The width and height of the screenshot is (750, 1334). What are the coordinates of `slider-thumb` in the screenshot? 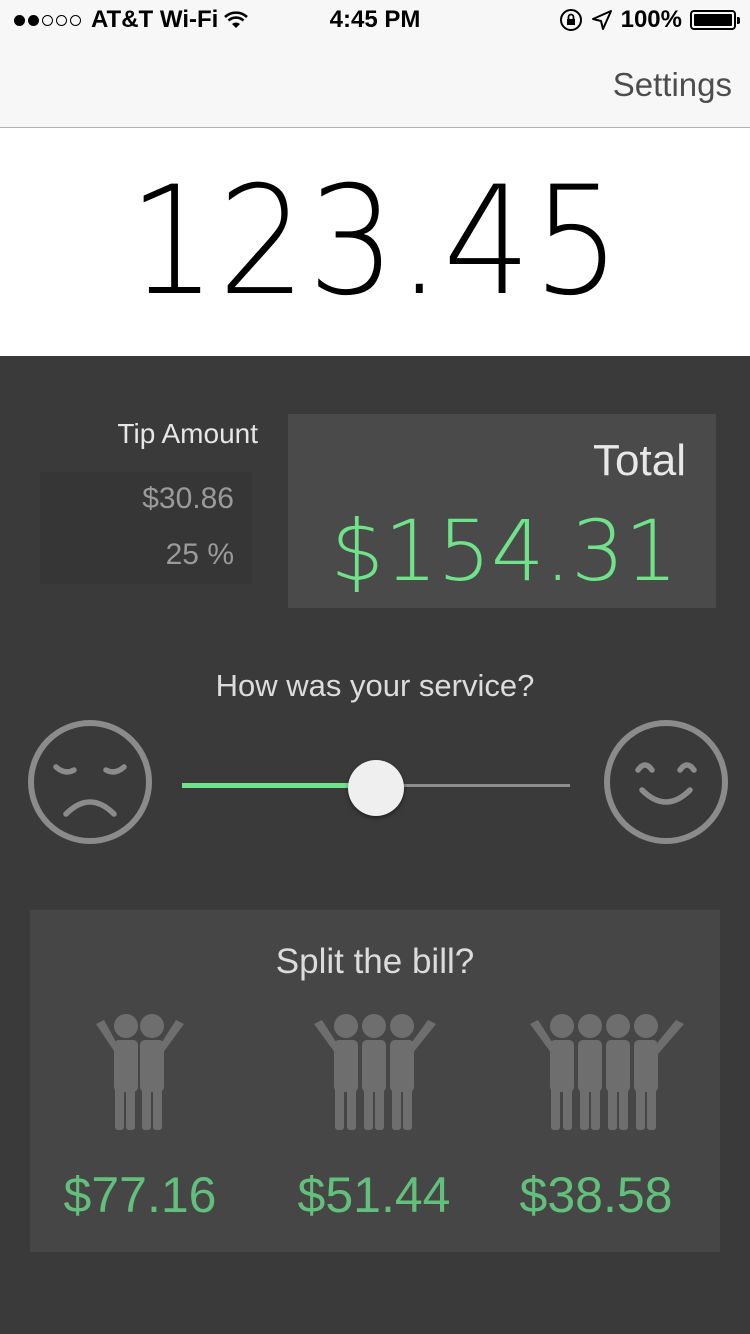 It's located at (376, 788).